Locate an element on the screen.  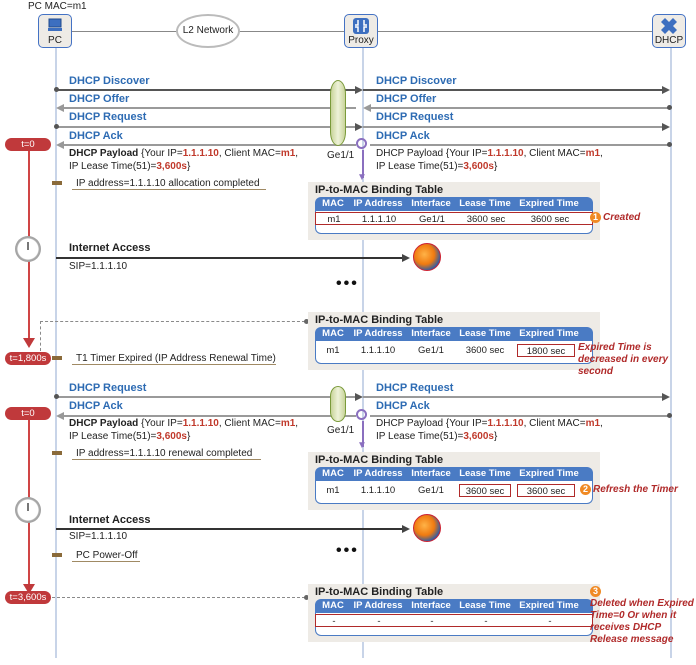
pc-caption: PC MAC=m1 is located at coordinates (57, 6).